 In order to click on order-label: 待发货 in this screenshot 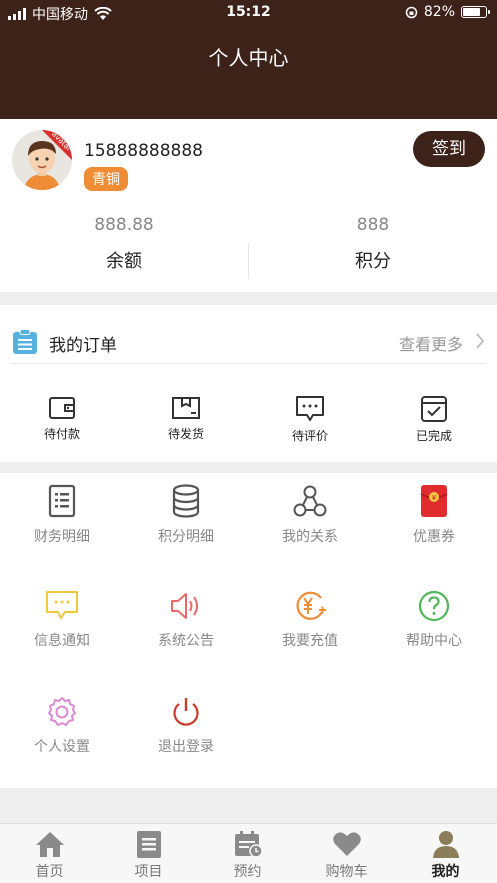, I will do `click(185, 434)`.